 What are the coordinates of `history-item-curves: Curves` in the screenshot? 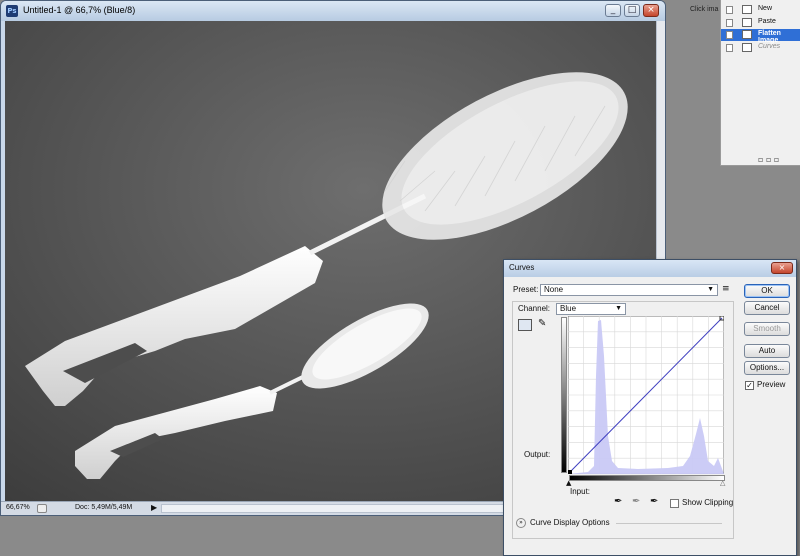 It's located at (760, 48).